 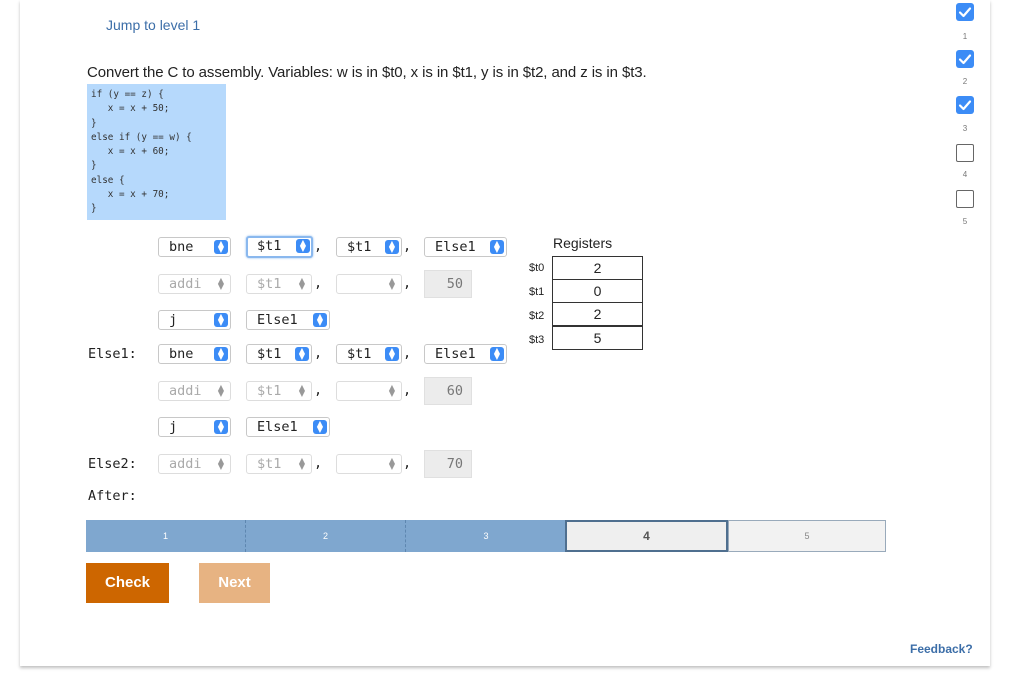 I want to click on row2-a-select: $t1 ▲ ▼, so click(x=279, y=284).